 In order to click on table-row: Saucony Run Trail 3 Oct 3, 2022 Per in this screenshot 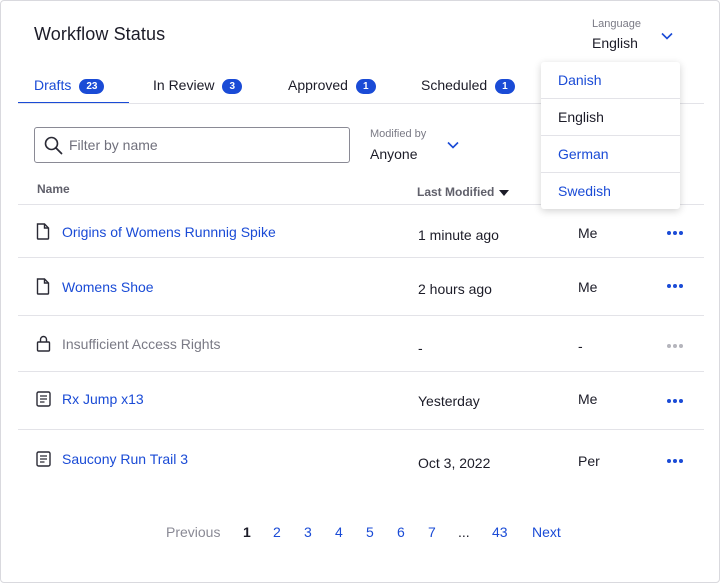, I will do `click(361, 458)`.